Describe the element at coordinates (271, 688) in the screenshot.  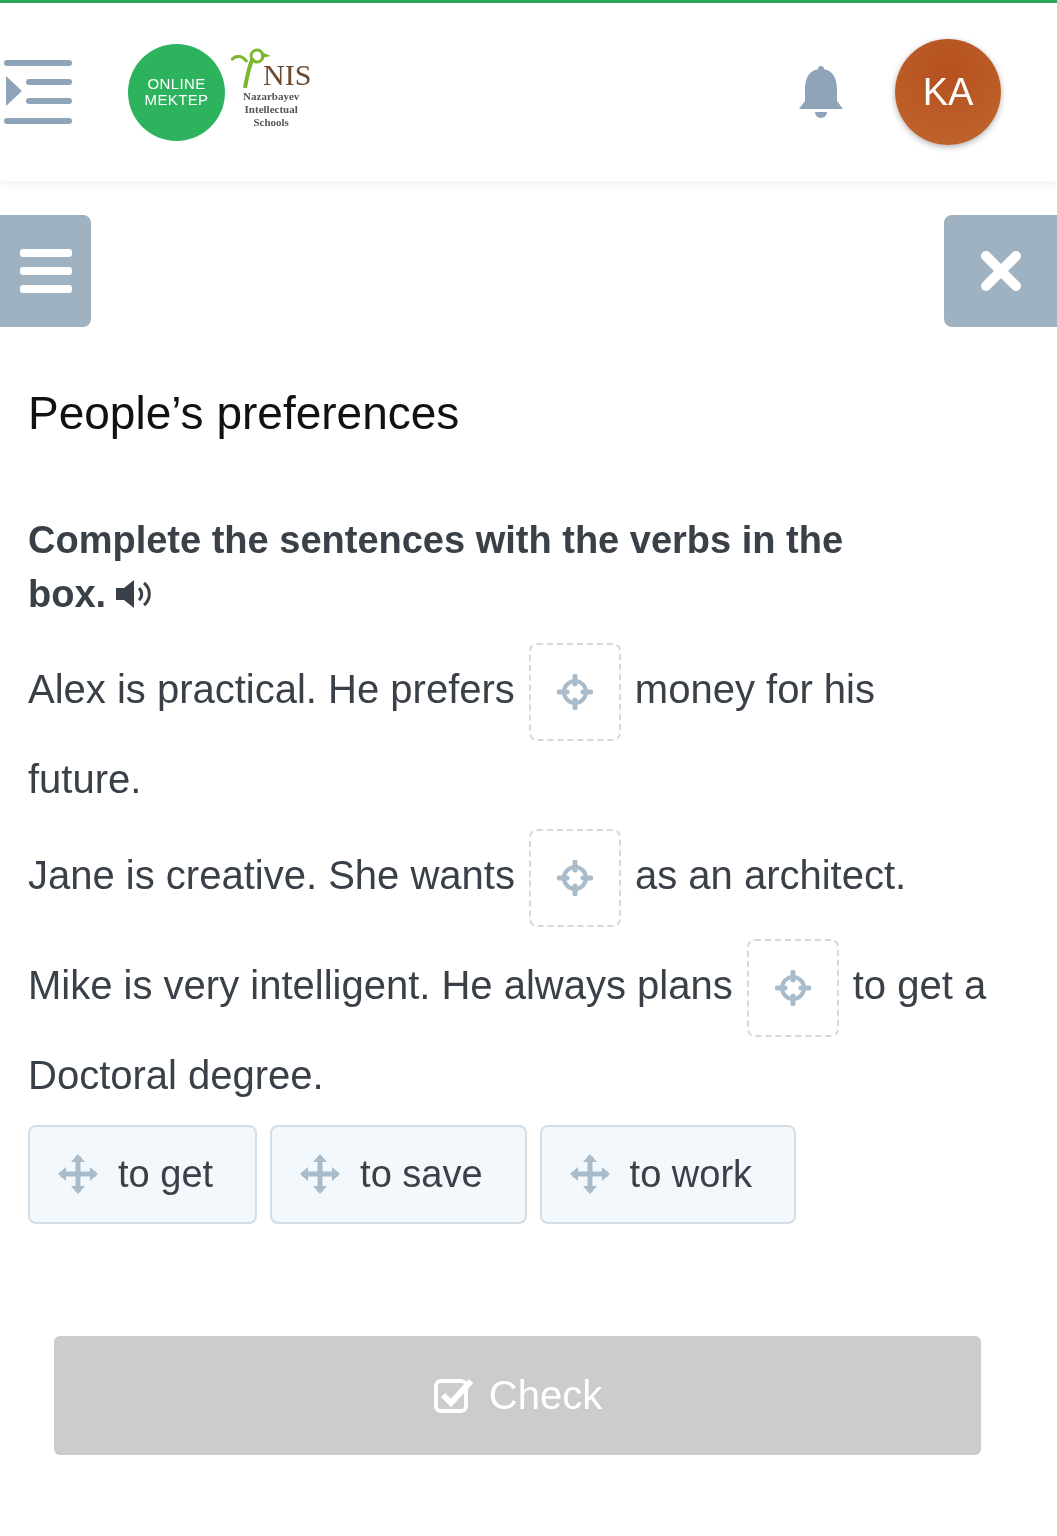
I see `sentence-text: Alex is practical. He prefers` at that location.